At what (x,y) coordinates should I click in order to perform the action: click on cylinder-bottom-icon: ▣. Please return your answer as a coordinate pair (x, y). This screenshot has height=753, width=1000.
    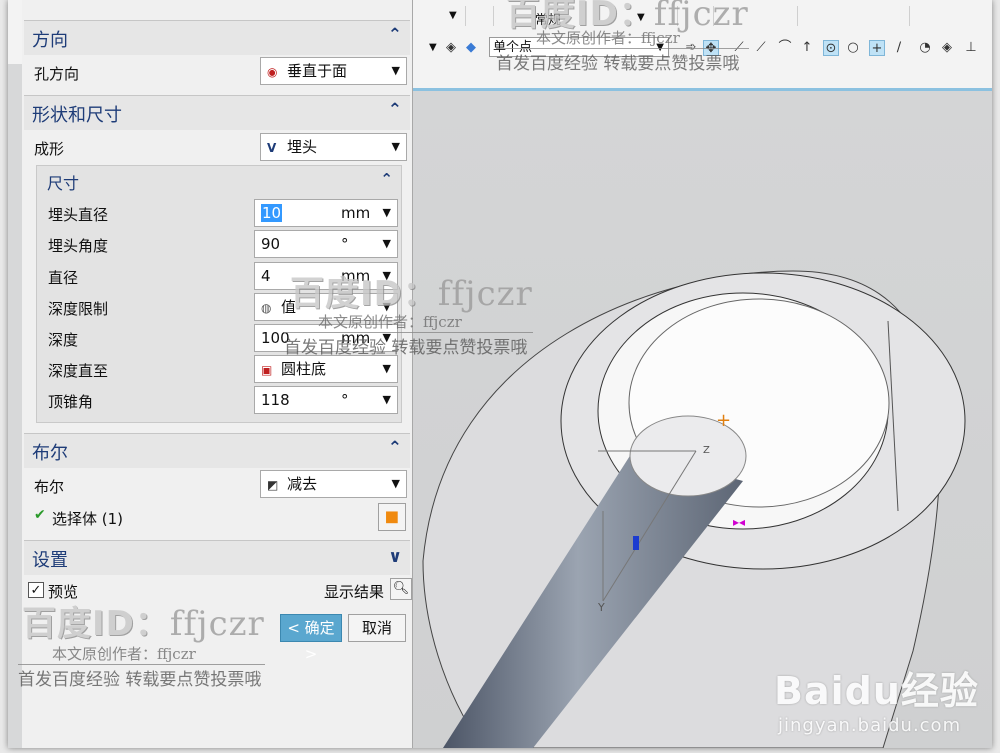
    Looking at the image, I should click on (267, 370).